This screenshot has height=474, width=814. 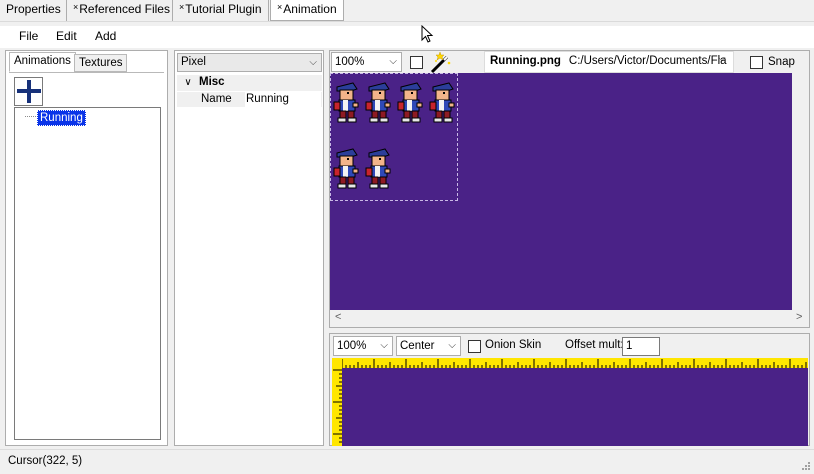 I want to click on tab-textures: Textures, so click(x=101, y=63).